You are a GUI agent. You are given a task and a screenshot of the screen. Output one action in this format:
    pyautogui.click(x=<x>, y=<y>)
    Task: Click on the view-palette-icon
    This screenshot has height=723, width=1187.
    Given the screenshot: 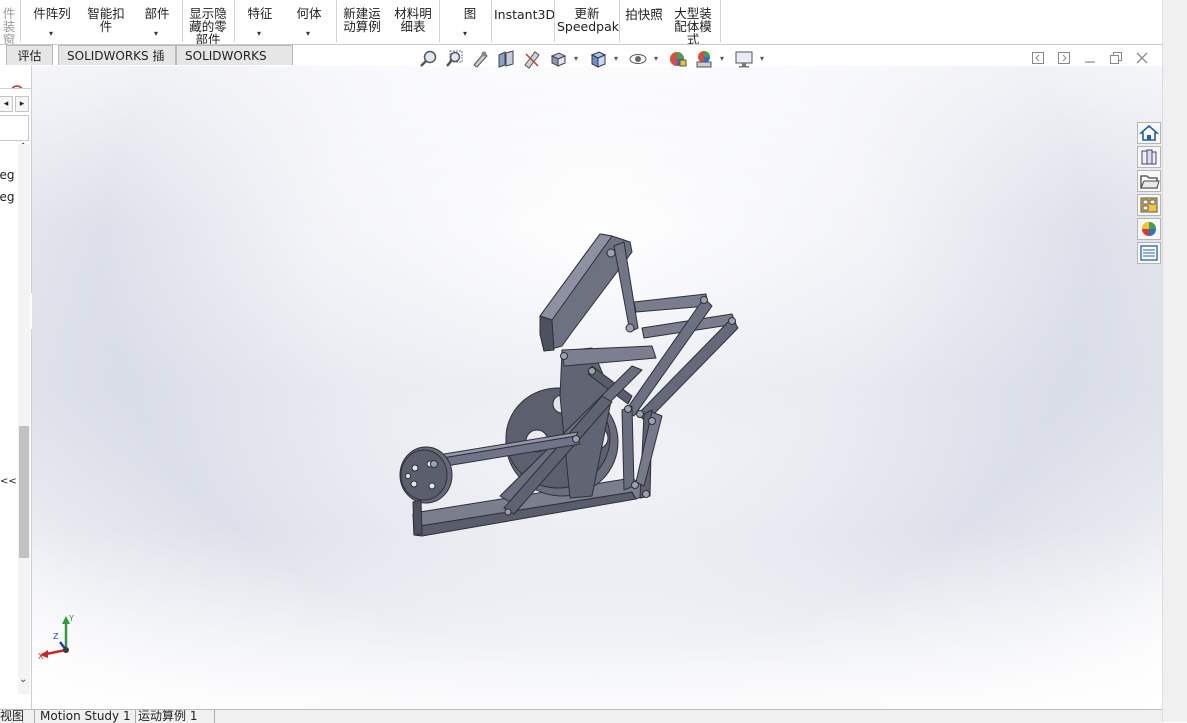 What is the action you would take?
    pyautogui.click(x=1149, y=205)
    